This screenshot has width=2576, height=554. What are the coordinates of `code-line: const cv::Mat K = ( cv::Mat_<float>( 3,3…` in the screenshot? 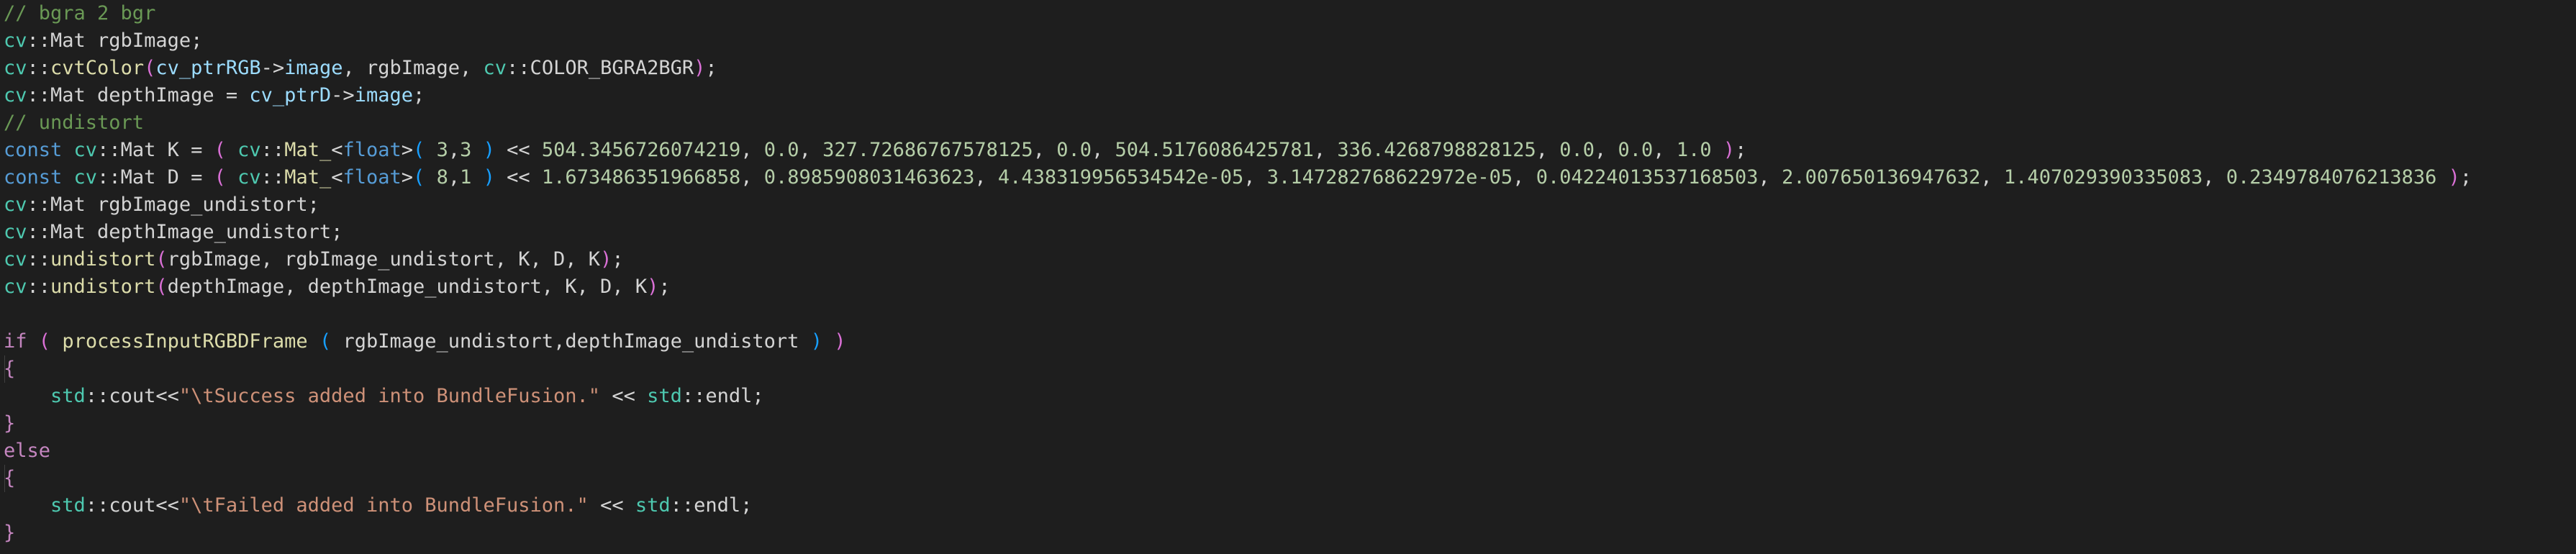 It's located at (1288, 150).